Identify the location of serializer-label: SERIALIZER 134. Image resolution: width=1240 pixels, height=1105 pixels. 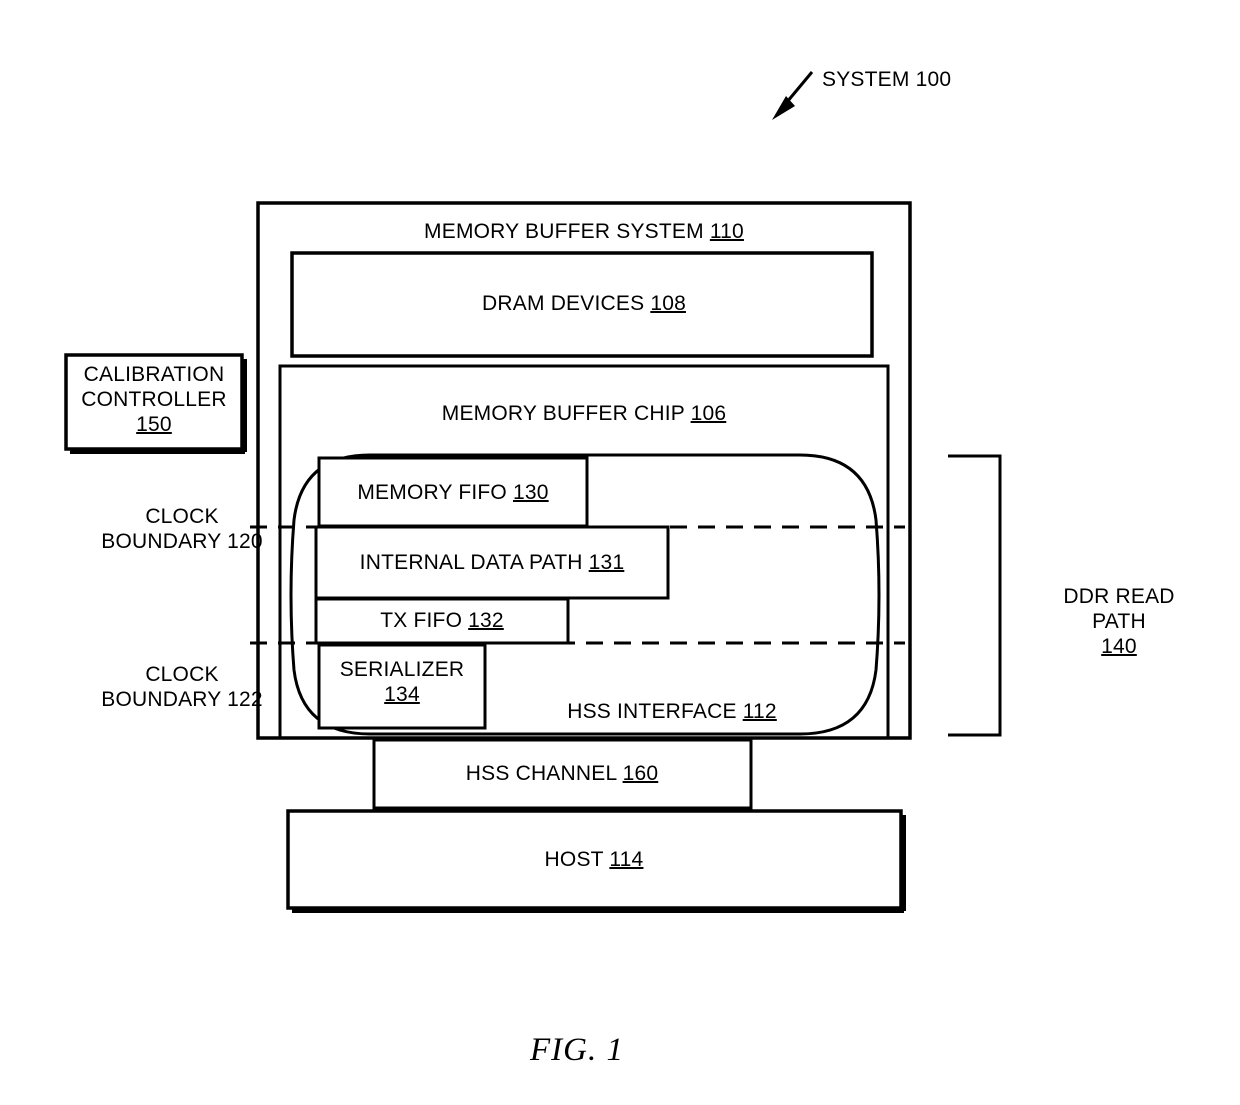
(402, 683).